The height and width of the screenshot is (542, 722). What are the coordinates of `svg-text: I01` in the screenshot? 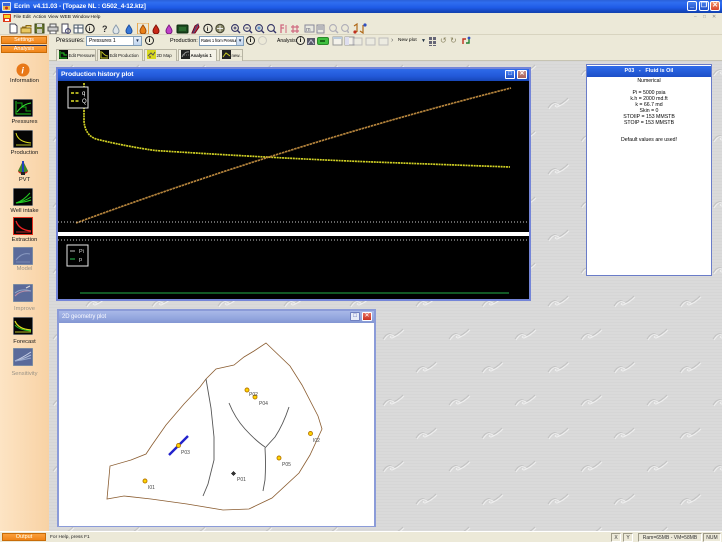 It's located at (151, 488).